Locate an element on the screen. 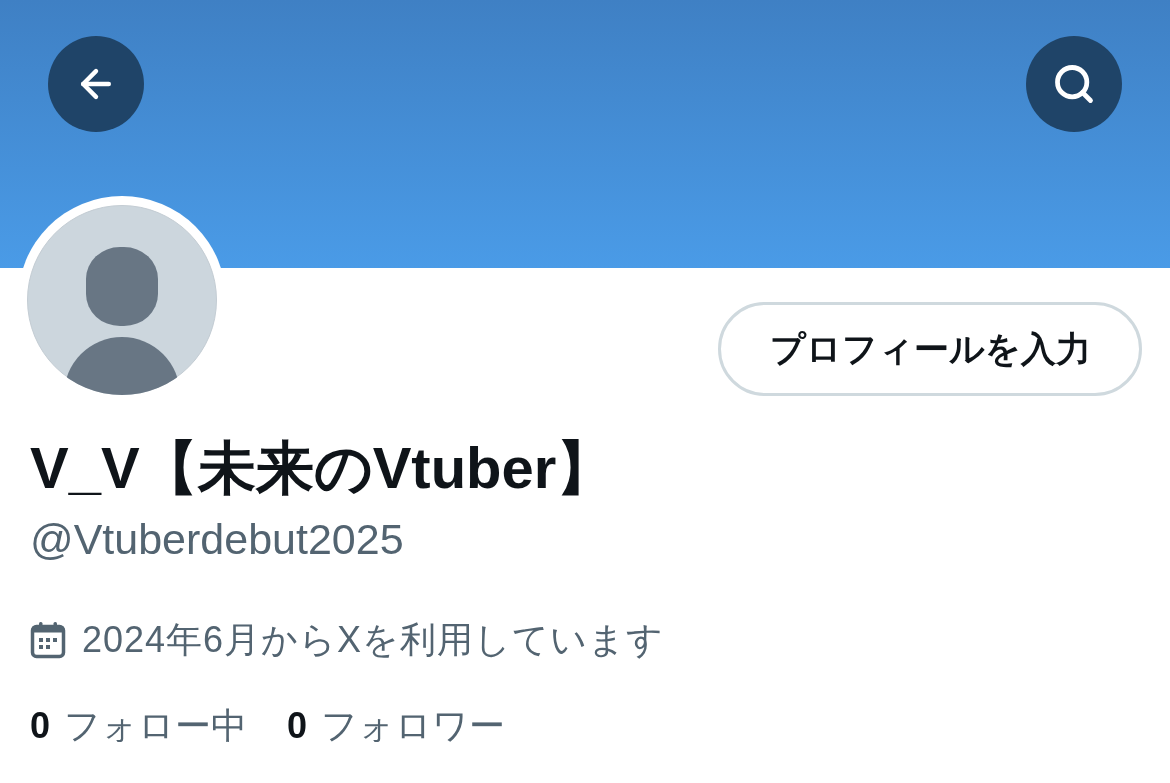 This screenshot has width=1170, height=783. join-date: 2024年6月からXを利用しています is located at coordinates (373, 640).